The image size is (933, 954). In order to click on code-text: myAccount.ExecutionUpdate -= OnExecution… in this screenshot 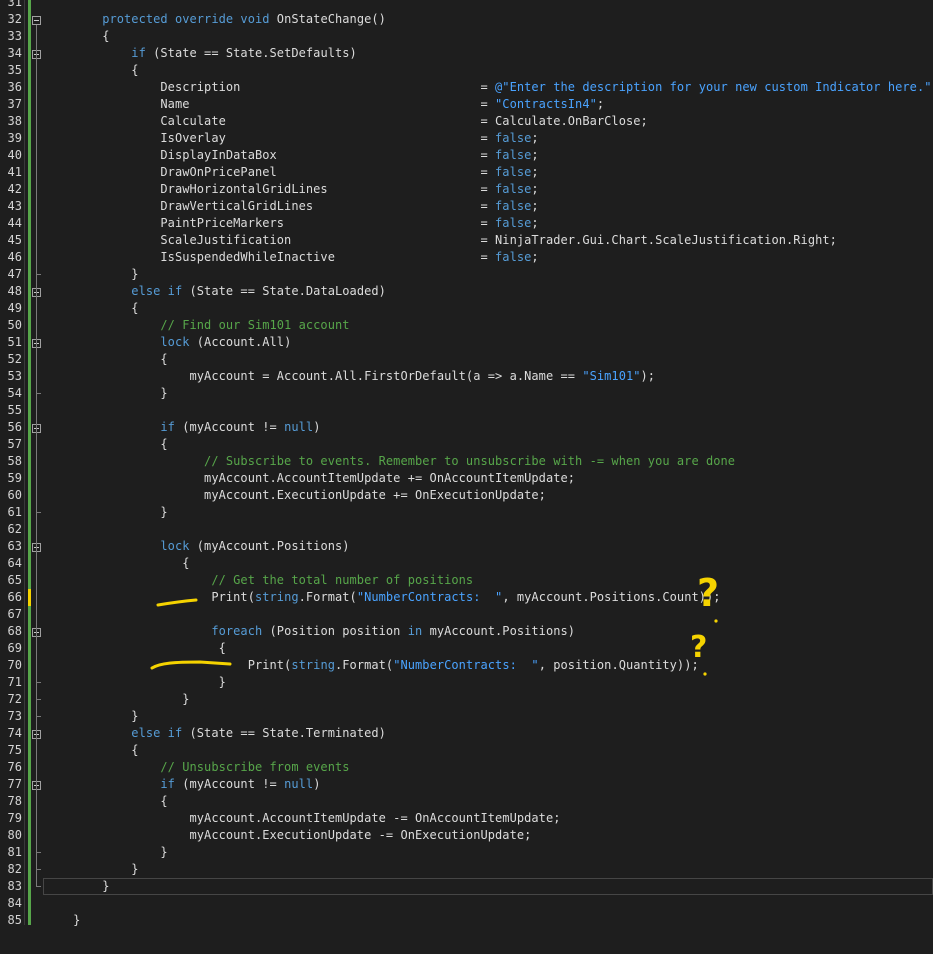, I will do `click(287, 835)`.